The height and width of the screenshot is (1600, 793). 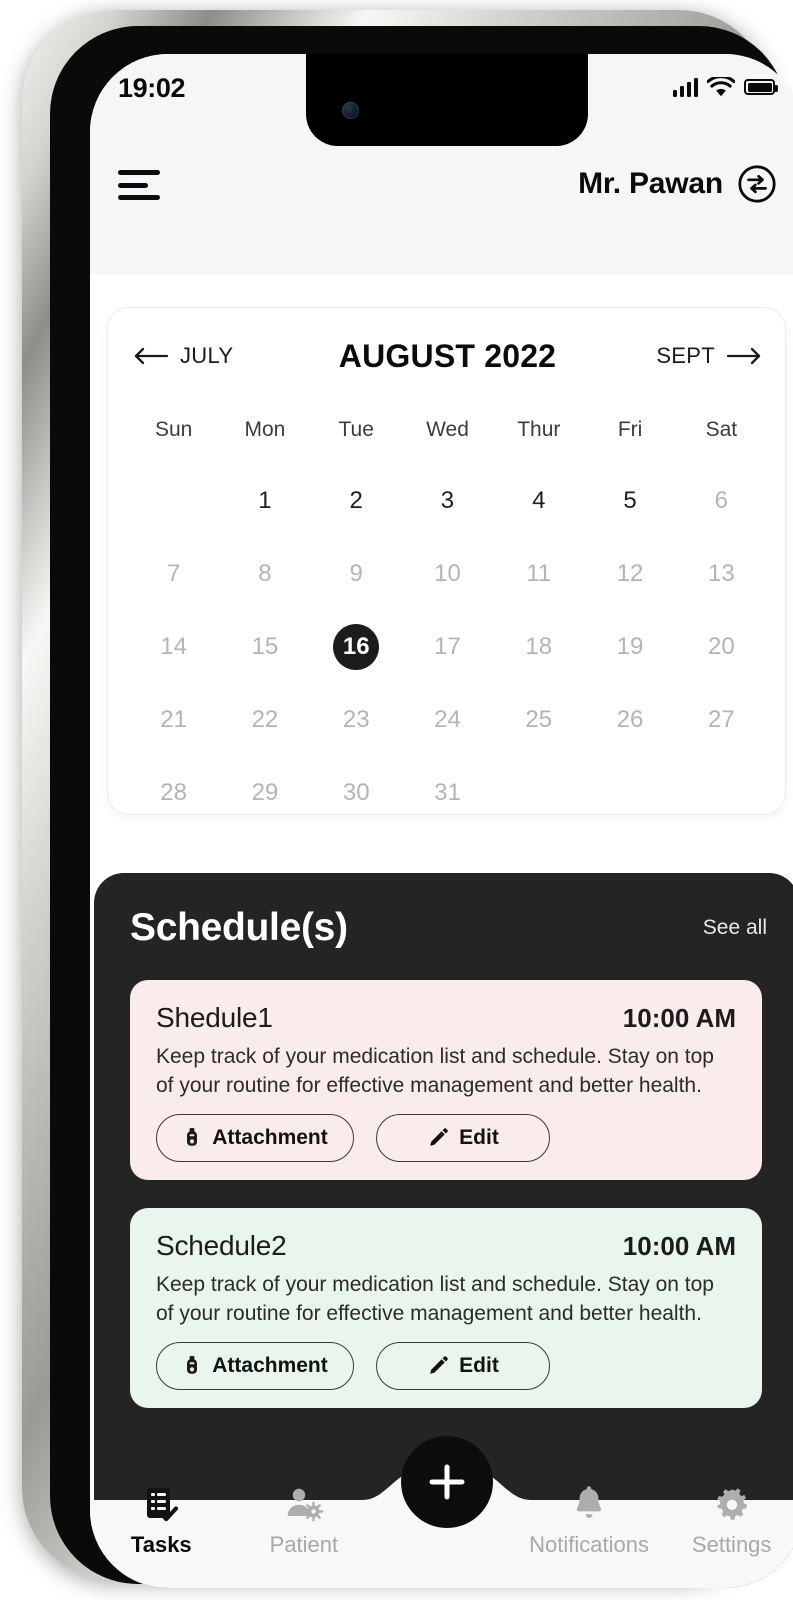 I want to click on calendar-day-7: 7, so click(x=173, y=573).